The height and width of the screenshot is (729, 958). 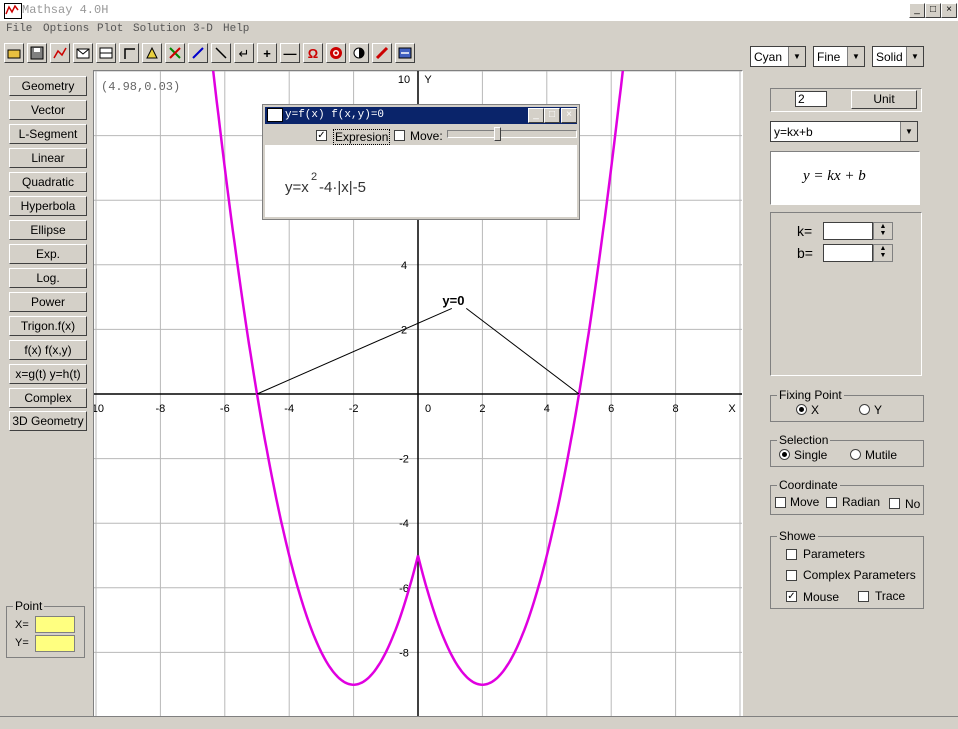 I want to click on y-tick-label: 4, so click(x=404, y=266).